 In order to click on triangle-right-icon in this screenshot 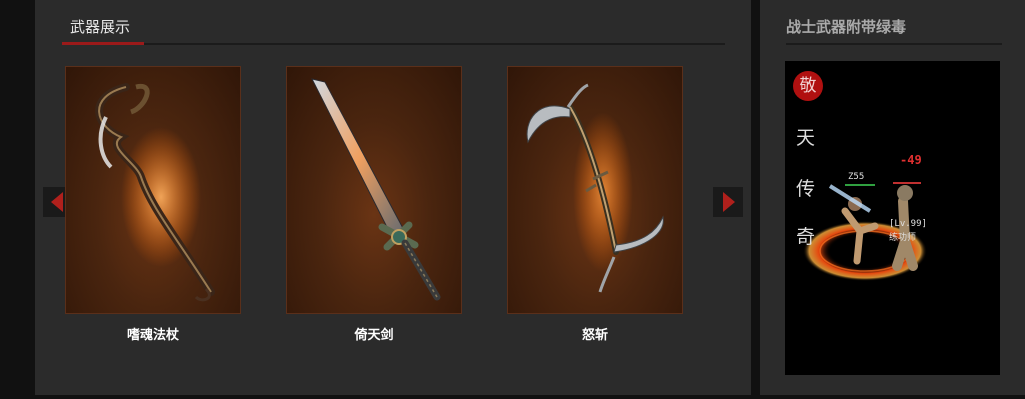, I will do `click(729, 202)`.